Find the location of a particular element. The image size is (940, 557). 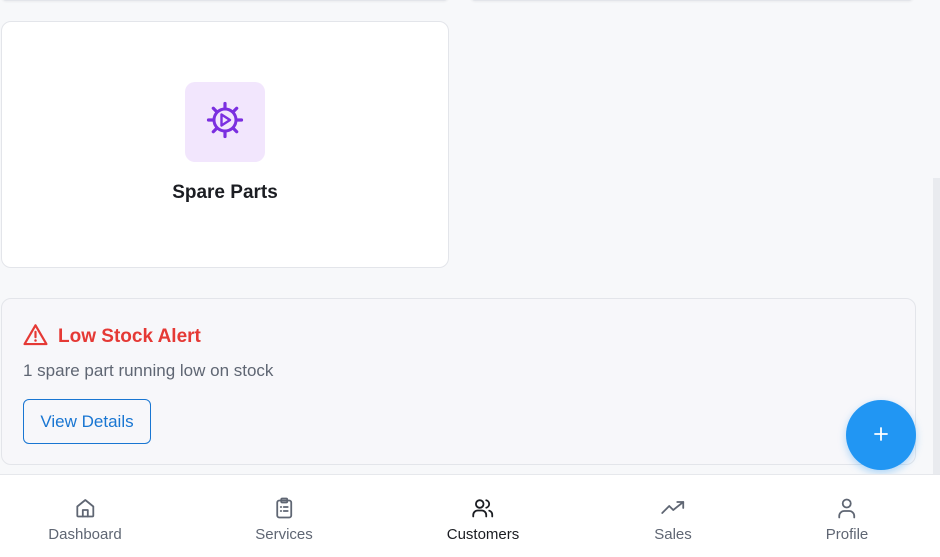

alert-header: Low Stock Alert is located at coordinates (112, 337).